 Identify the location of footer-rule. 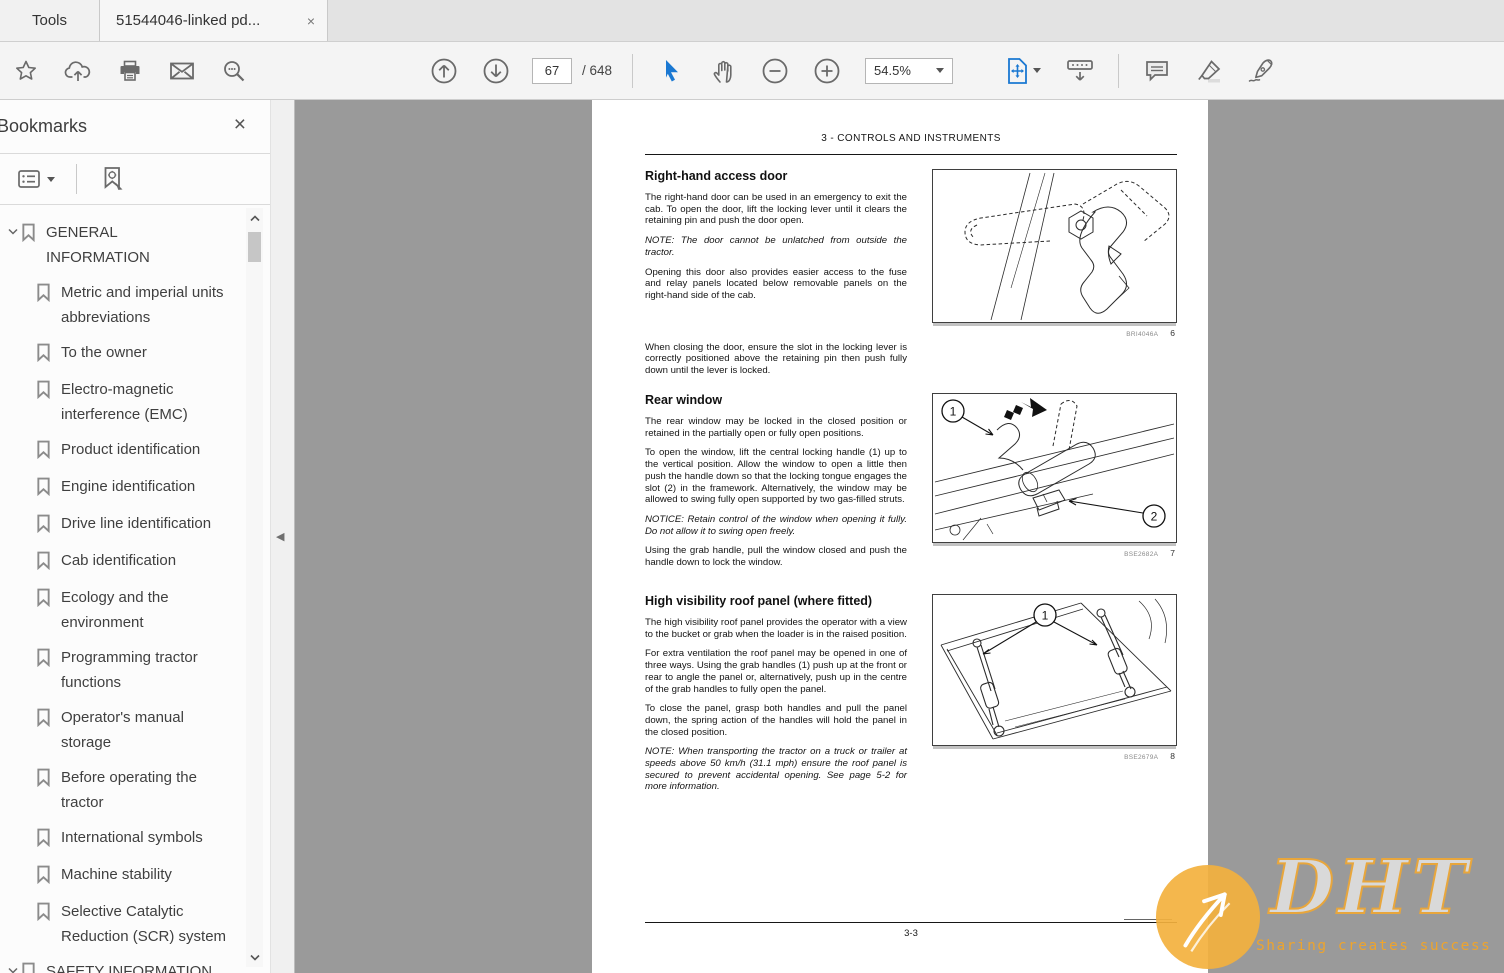
(911, 922).